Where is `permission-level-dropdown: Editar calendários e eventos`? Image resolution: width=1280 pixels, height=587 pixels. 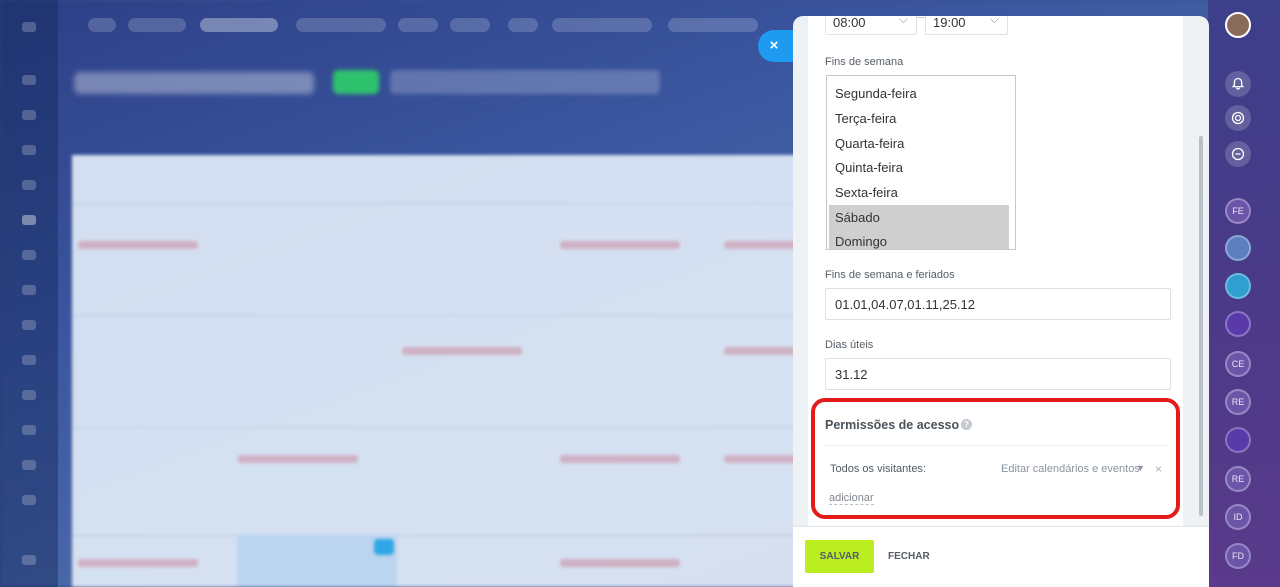 permission-level-dropdown: Editar calendários e eventos is located at coordinates (1070, 469).